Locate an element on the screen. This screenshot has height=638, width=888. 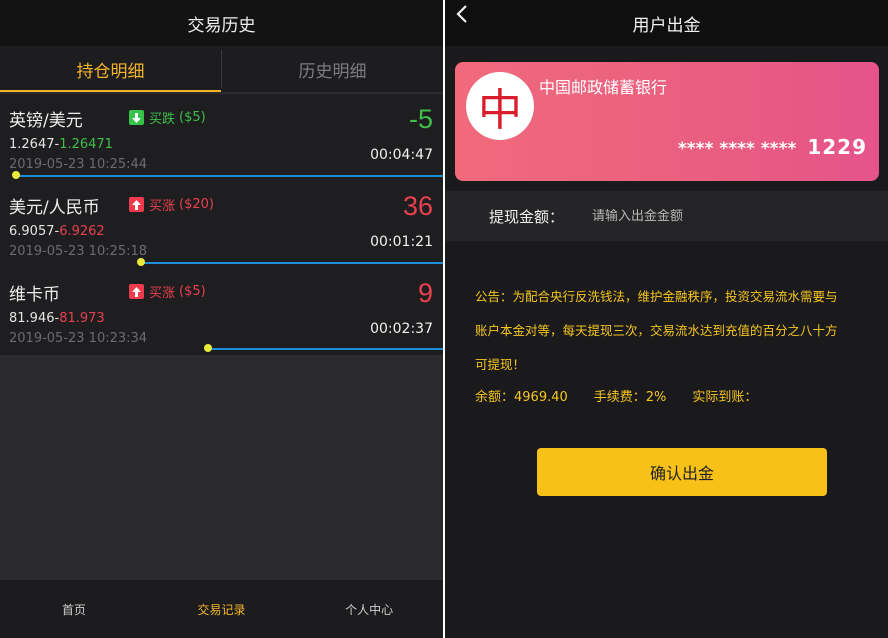
open-price: 1.2647- is located at coordinates (34, 144).